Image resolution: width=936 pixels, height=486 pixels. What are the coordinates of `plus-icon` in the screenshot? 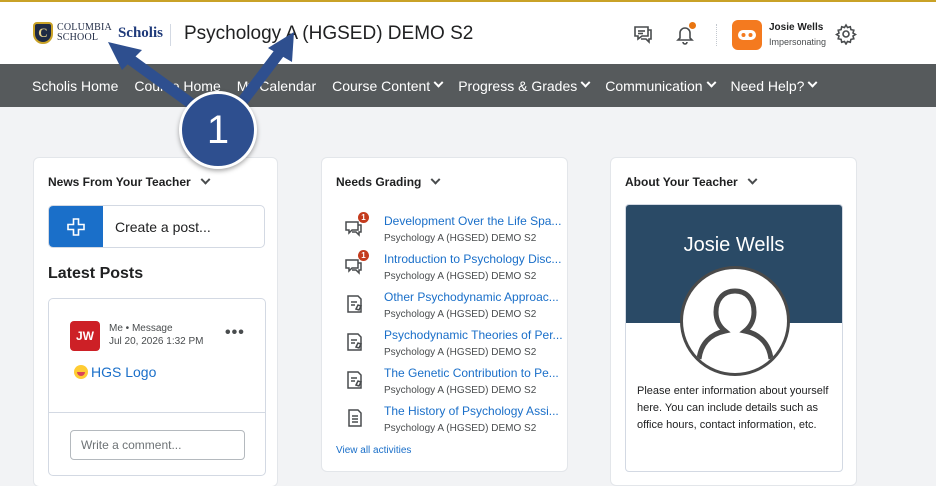 It's located at (76, 226).